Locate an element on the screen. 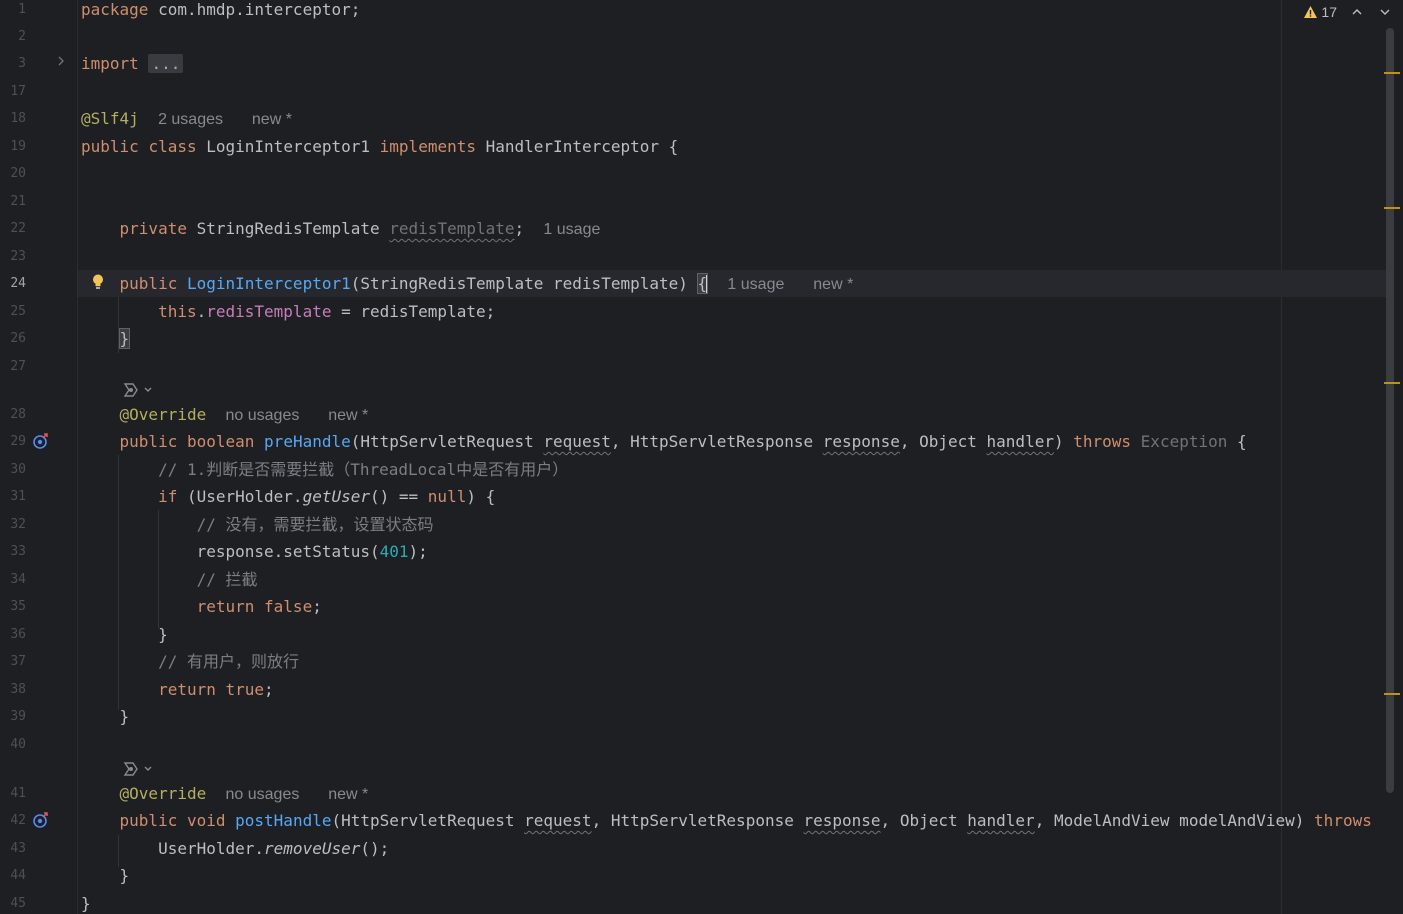  keyword: throws is located at coordinates (1343, 820).